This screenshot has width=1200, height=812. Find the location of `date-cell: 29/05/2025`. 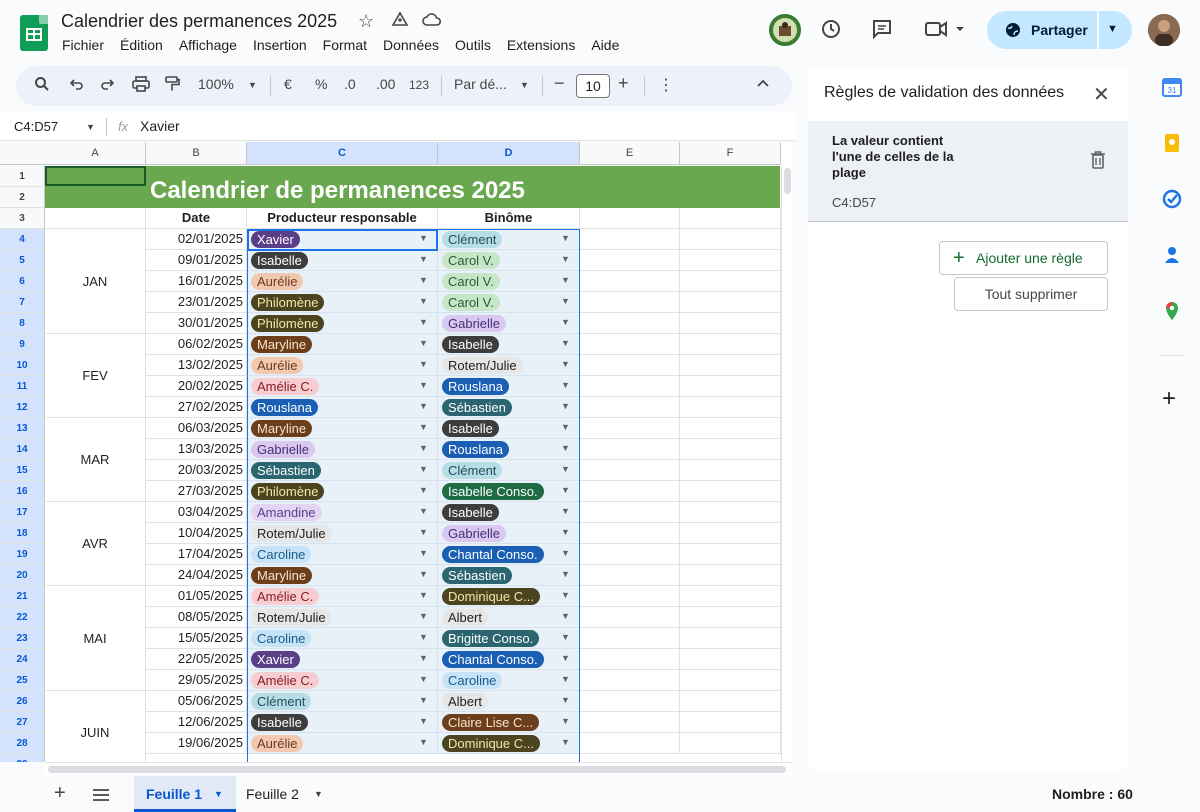

date-cell: 29/05/2025 is located at coordinates (196, 680).